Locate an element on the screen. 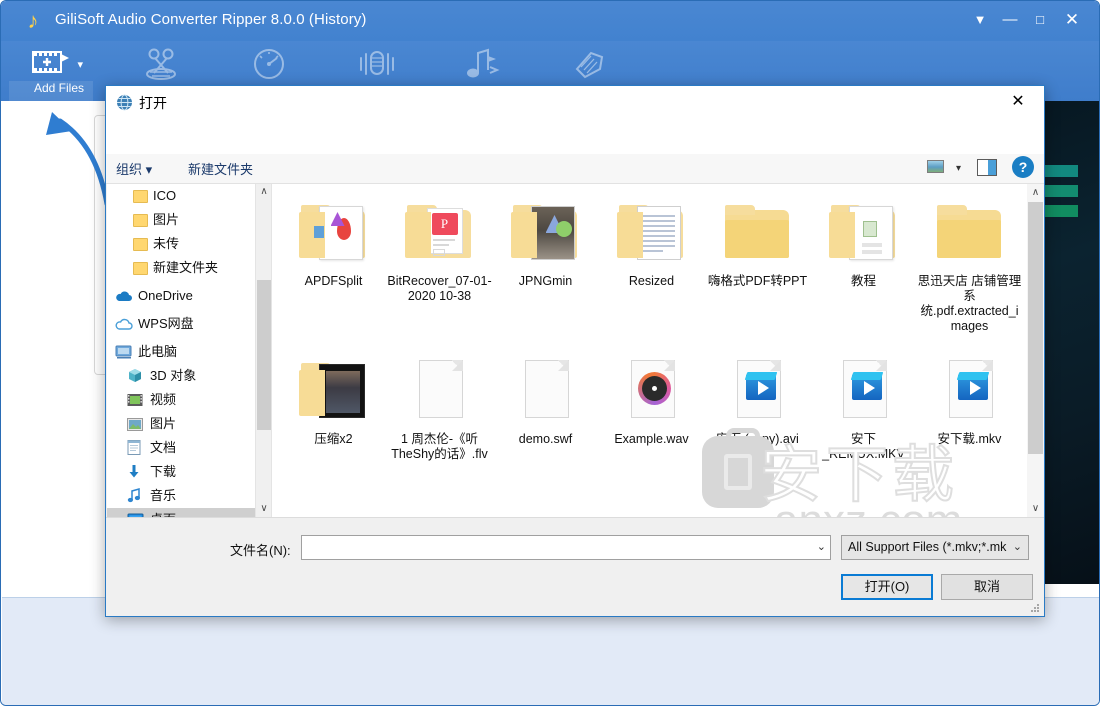 Image resolution: width=1100 pixels, height=706 pixels. folder-photo-icon is located at coordinates (546, 233).